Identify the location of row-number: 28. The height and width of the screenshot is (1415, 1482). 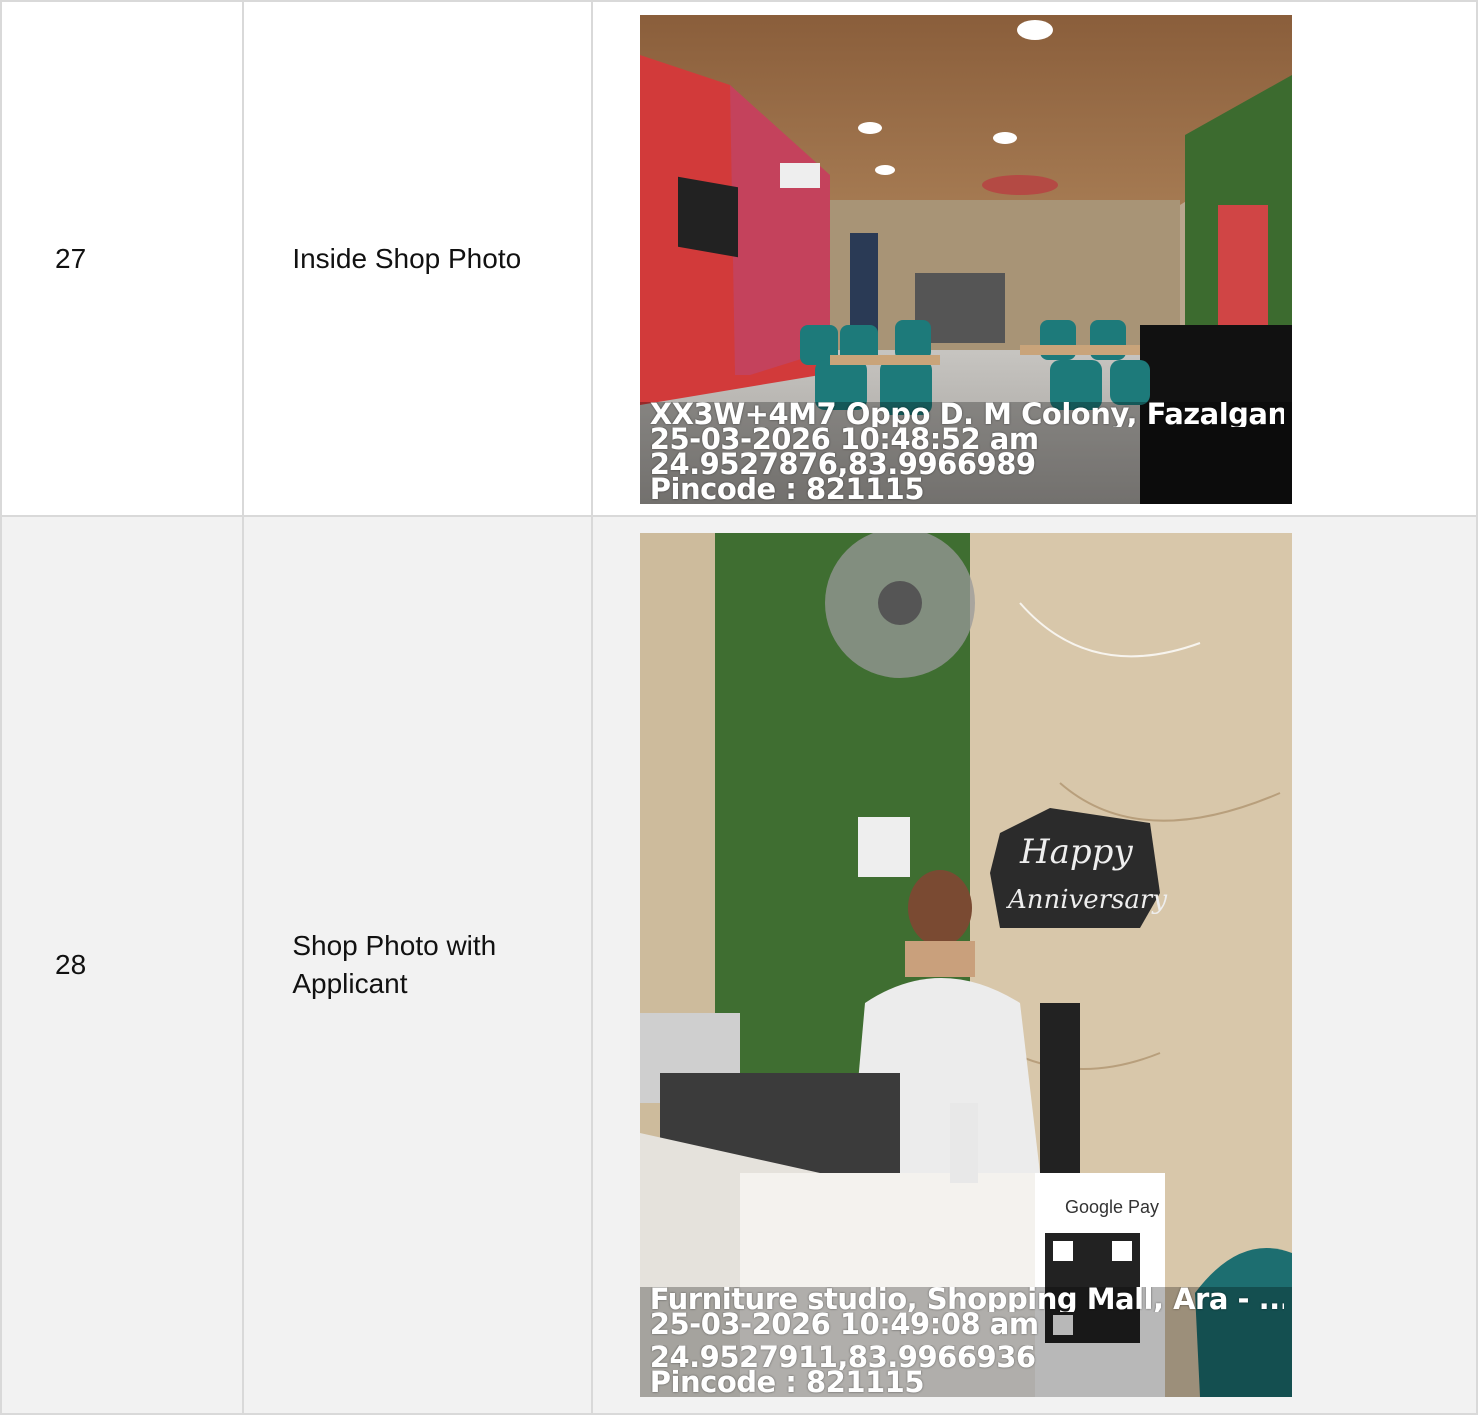
(122, 965).